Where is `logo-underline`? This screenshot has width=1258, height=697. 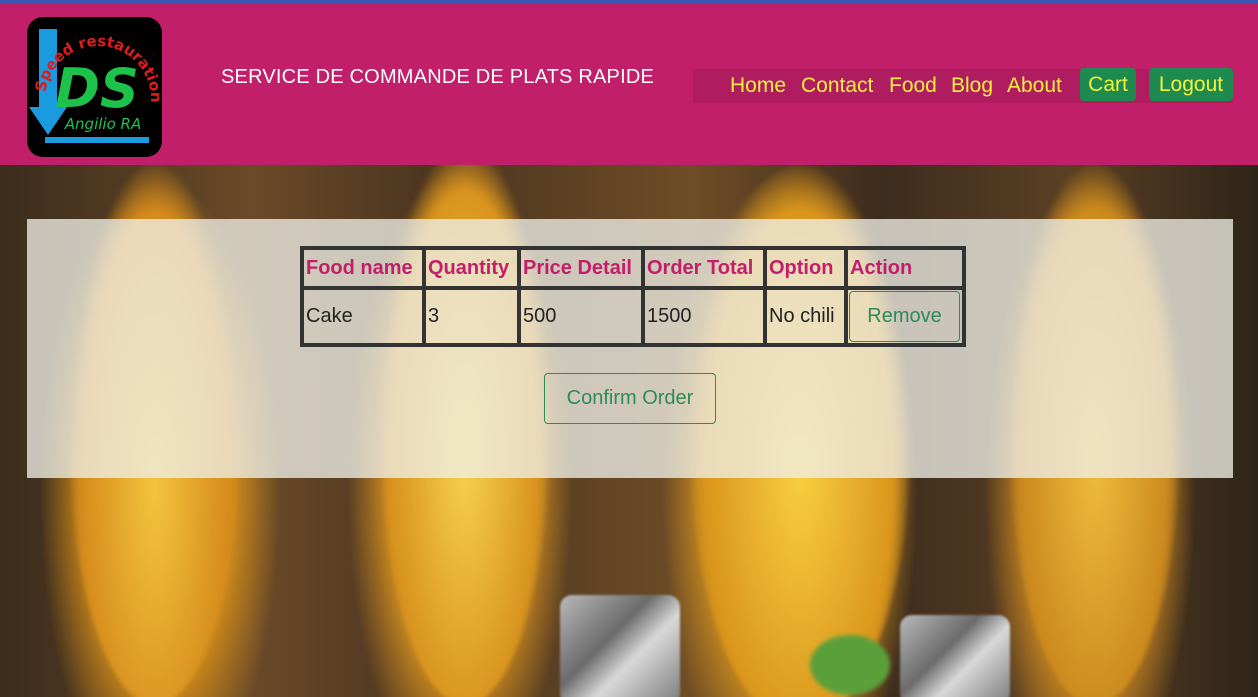
logo-underline is located at coordinates (97, 140).